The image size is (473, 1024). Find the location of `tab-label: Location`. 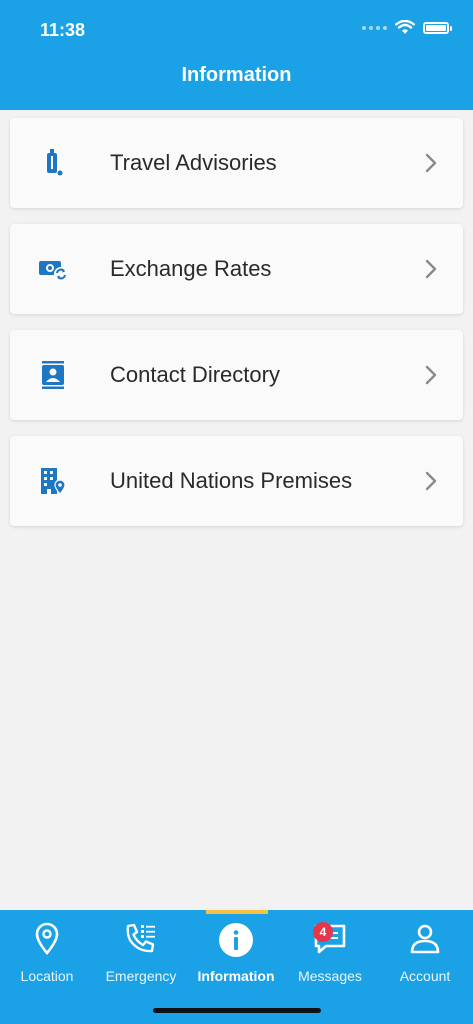

tab-label: Location is located at coordinates (47, 976).